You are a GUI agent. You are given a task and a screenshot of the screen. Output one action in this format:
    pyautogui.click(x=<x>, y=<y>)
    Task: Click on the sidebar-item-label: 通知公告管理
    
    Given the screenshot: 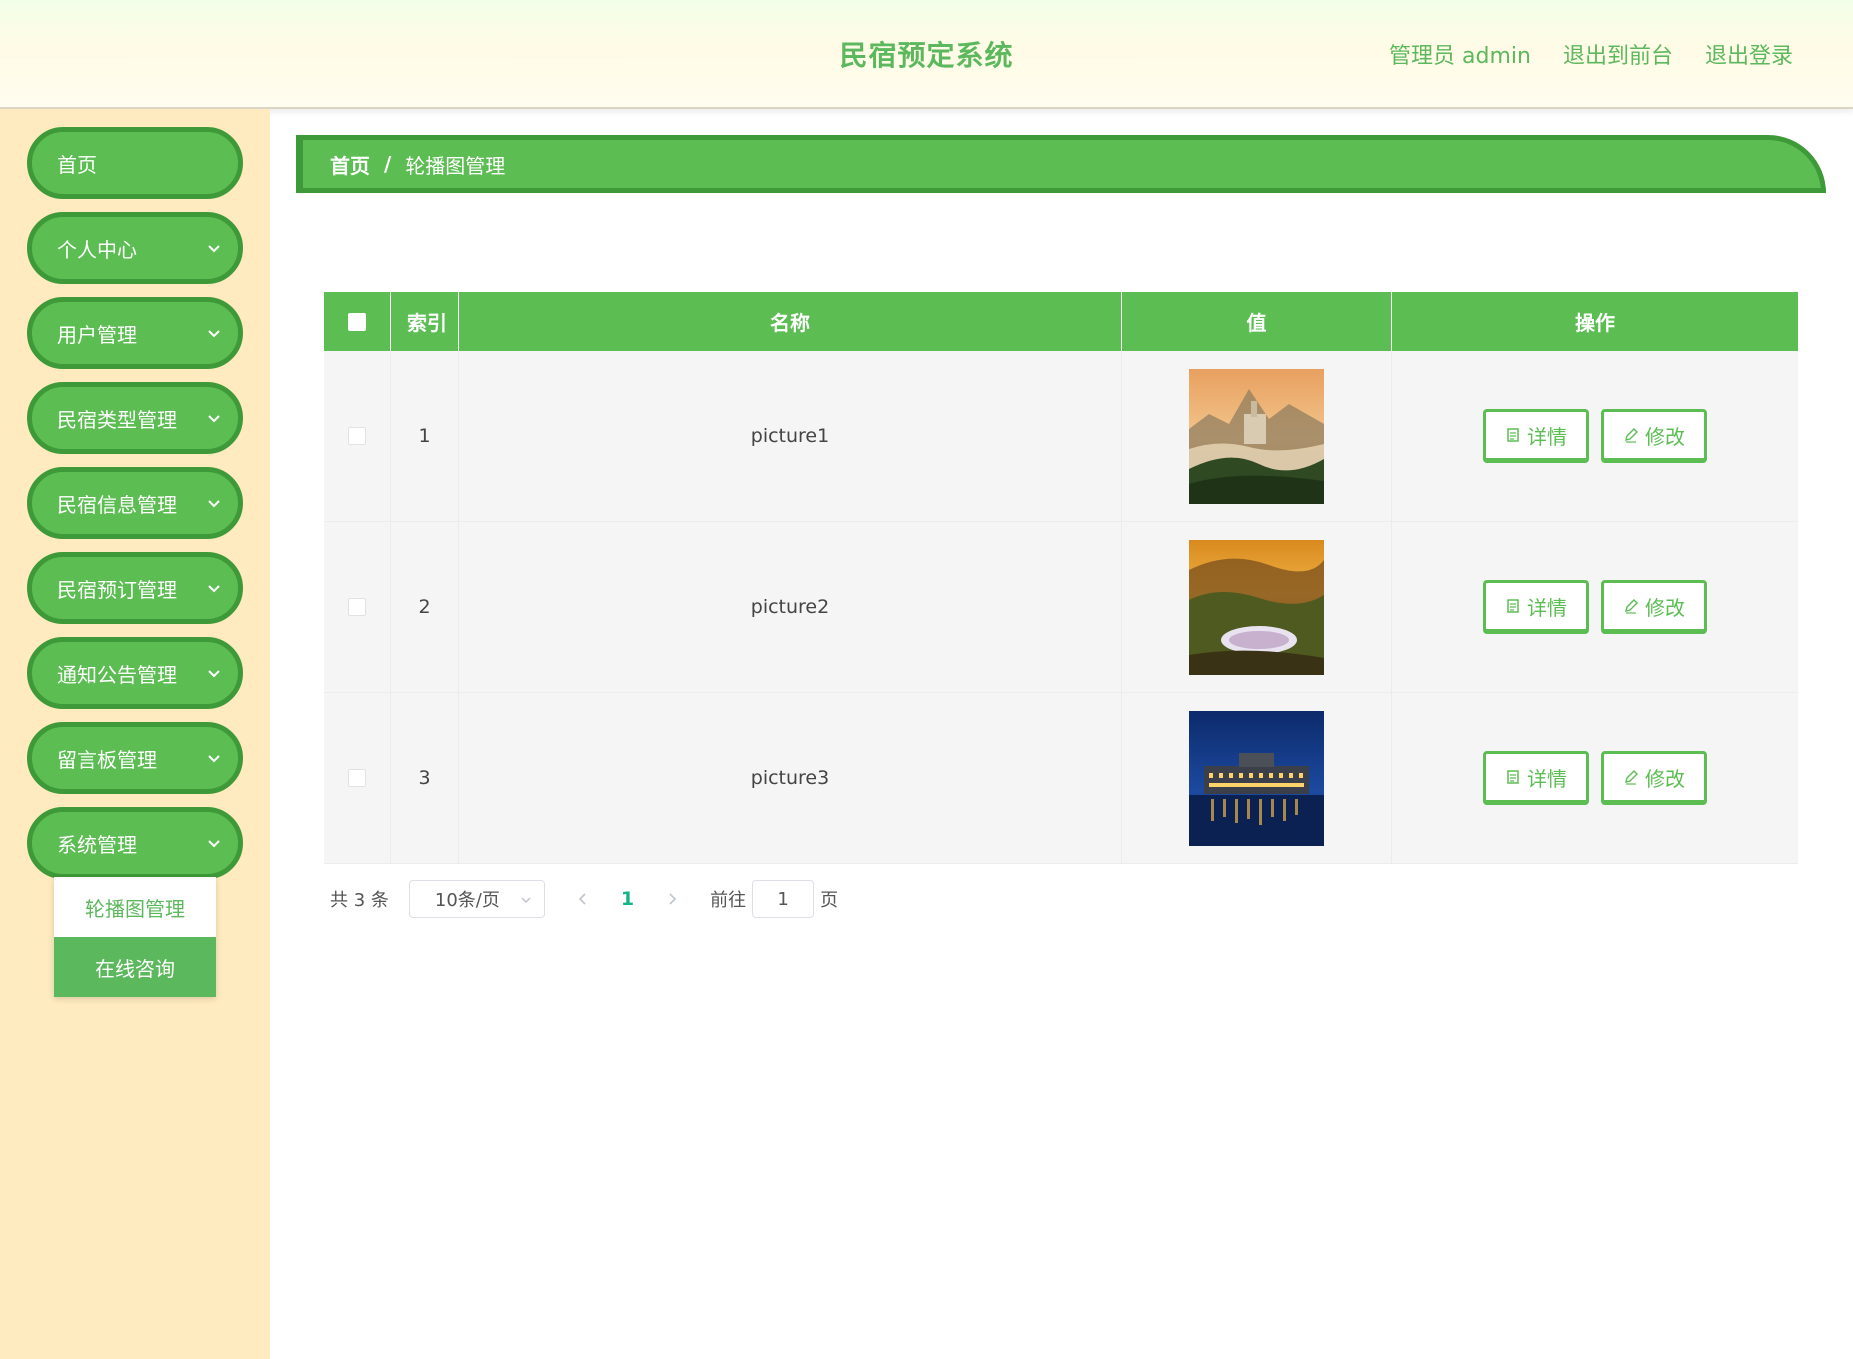 What is the action you would take?
    pyautogui.click(x=117, y=674)
    